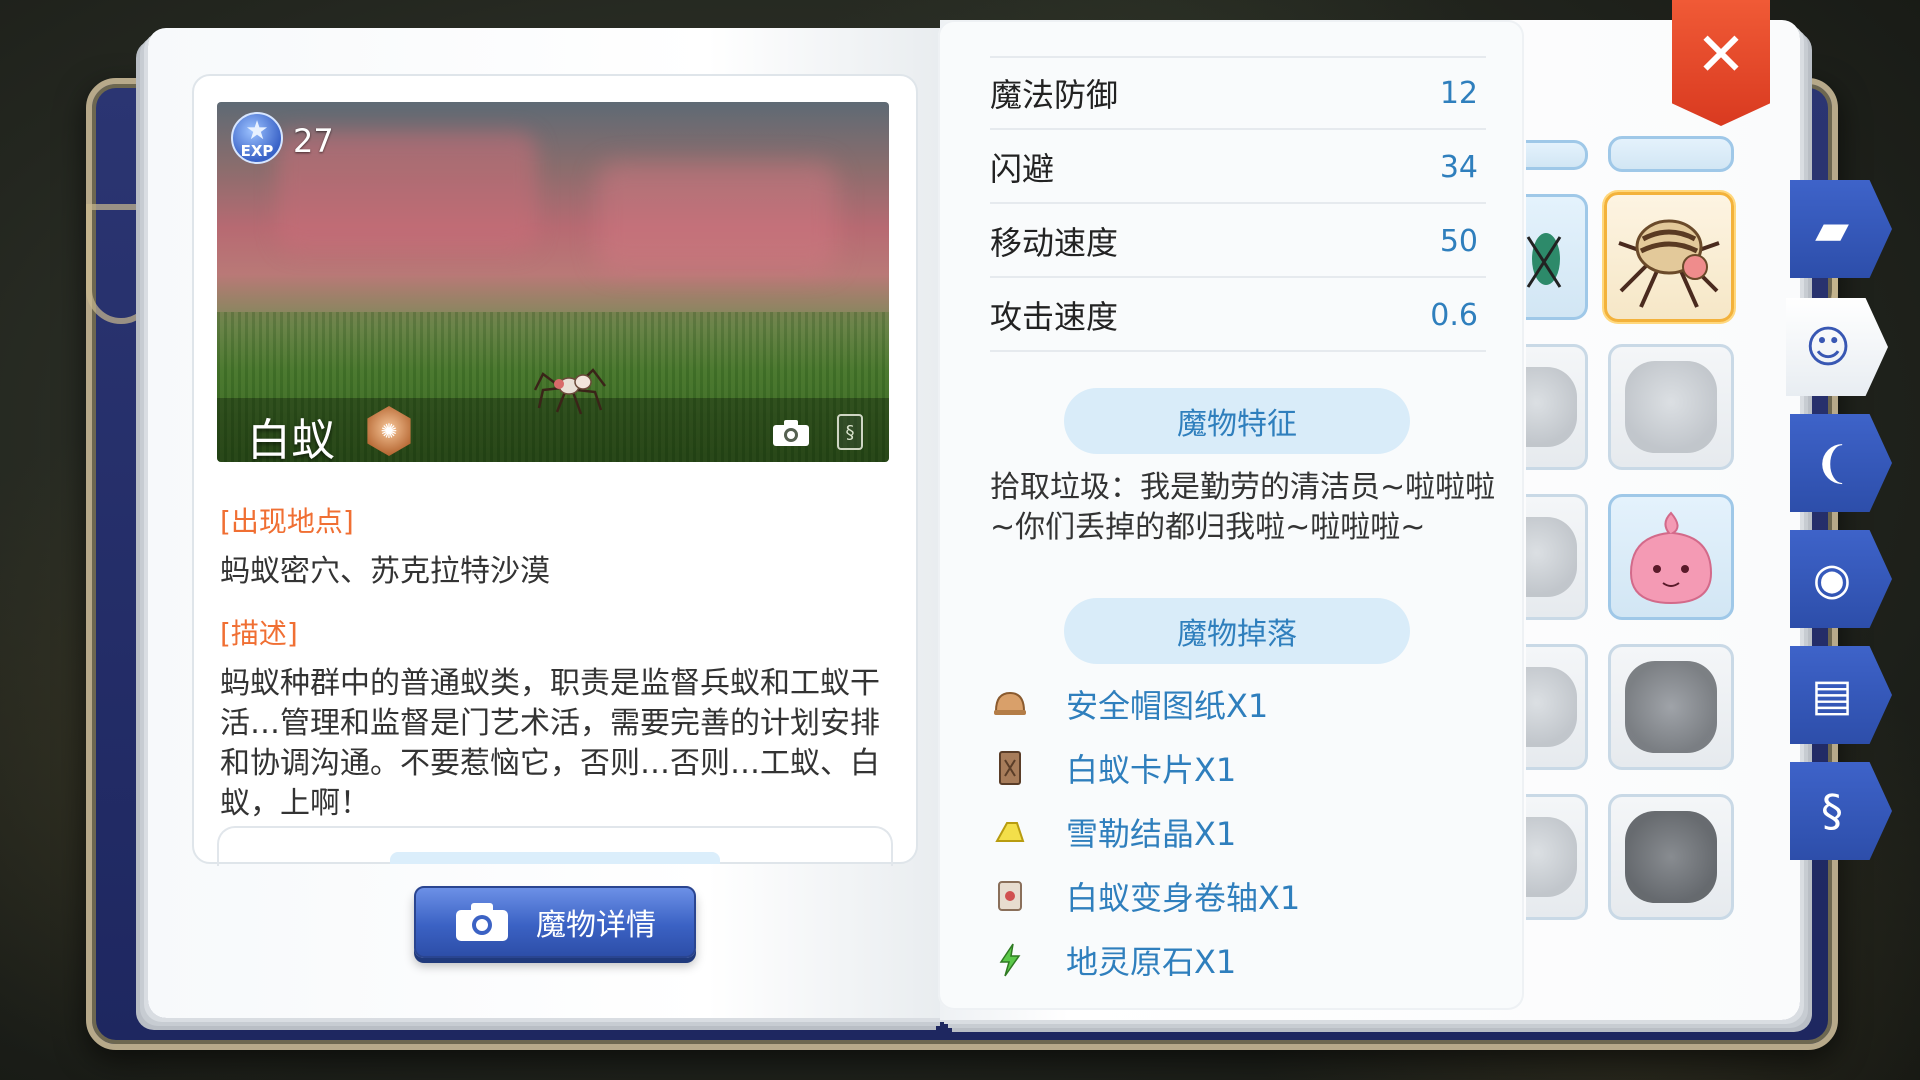  Describe the element at coordinates (1454, 315) in the screenshot. I see `stat-value: 0.6` at that location.